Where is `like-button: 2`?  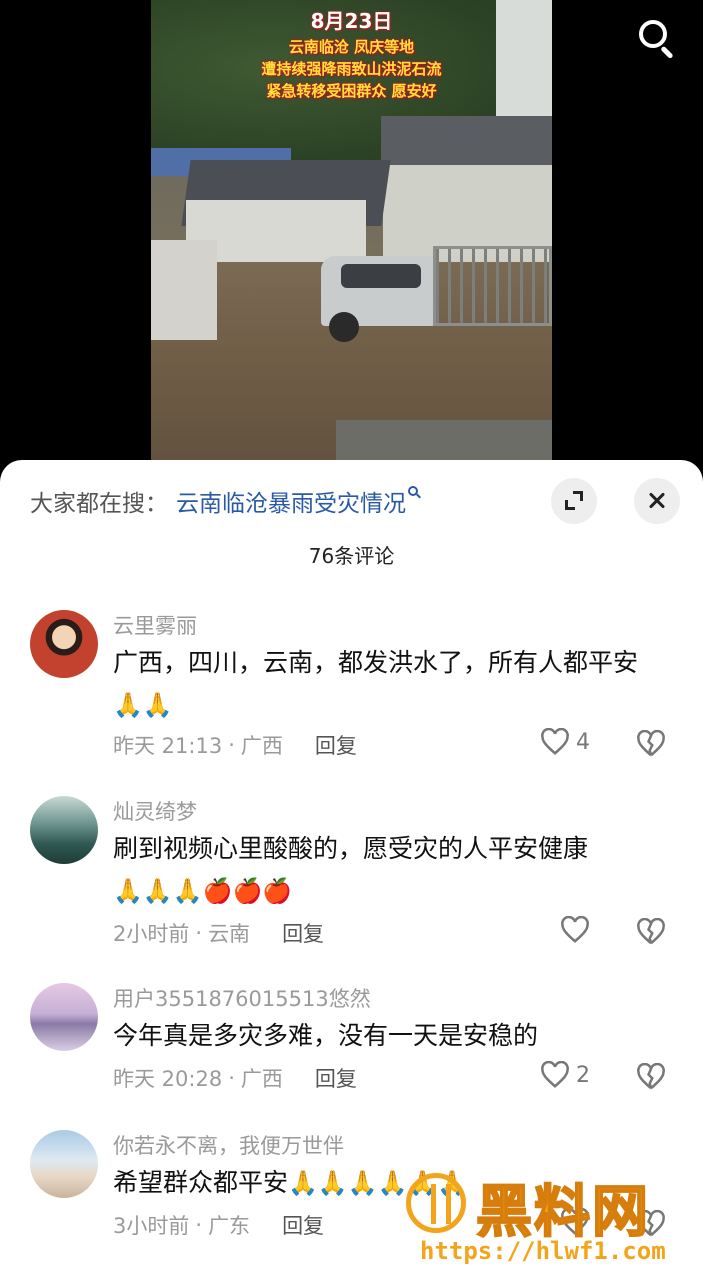
like-button: 2 is located at coordinates (565, 1075).